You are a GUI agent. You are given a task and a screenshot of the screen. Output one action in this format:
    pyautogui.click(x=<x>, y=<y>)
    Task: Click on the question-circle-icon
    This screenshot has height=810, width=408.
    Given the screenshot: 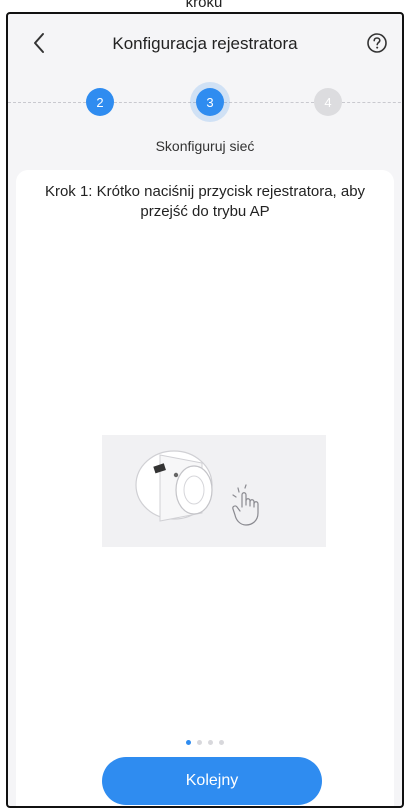 What is the action you would take?
    pyautogui.click(x=377, y=43)
    